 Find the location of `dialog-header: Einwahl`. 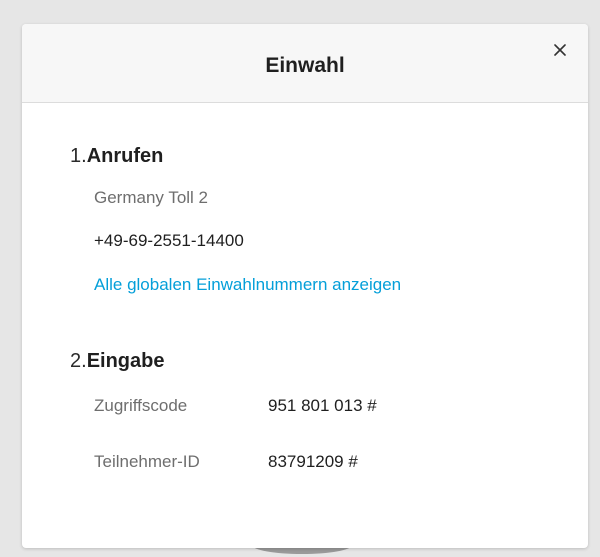

dialog-header: Einwahl is located at coordinates (305, 63).